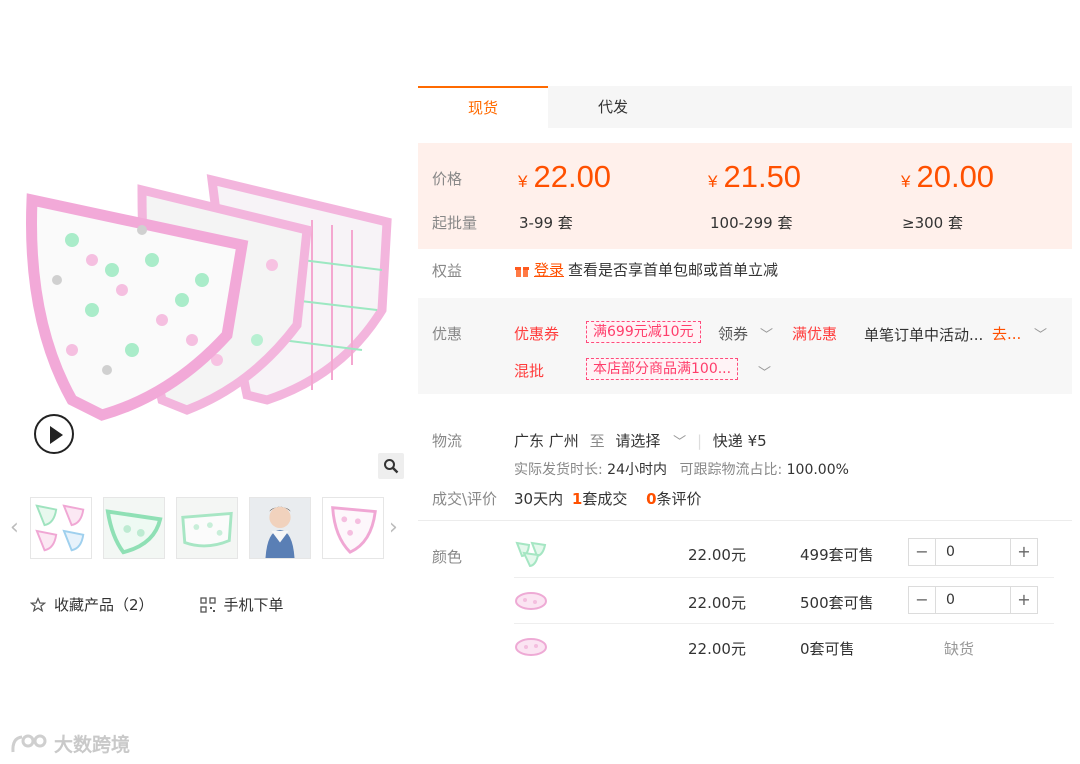  I want to click on variant-swatch-green, so click(531, 553).